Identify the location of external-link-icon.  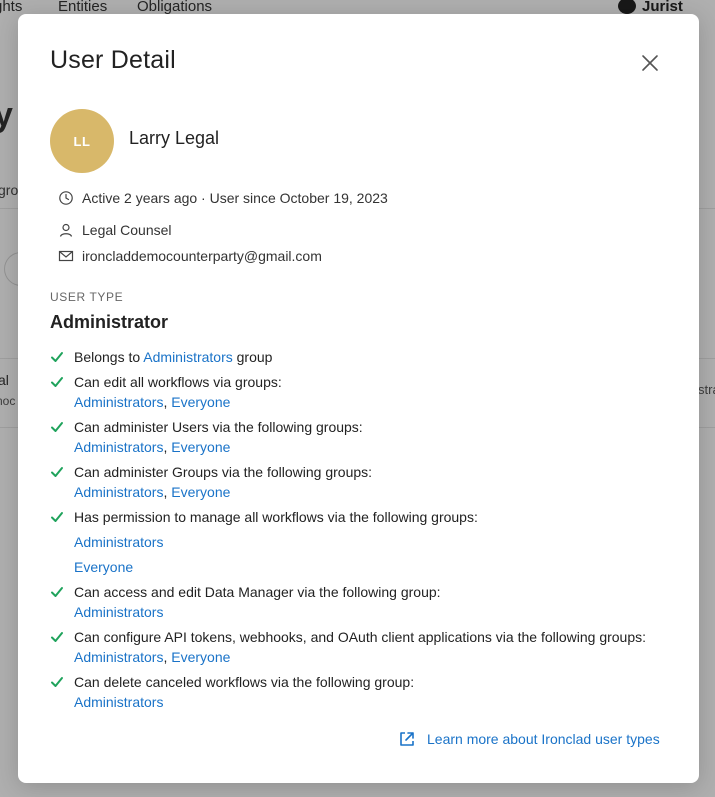
(407, 739).